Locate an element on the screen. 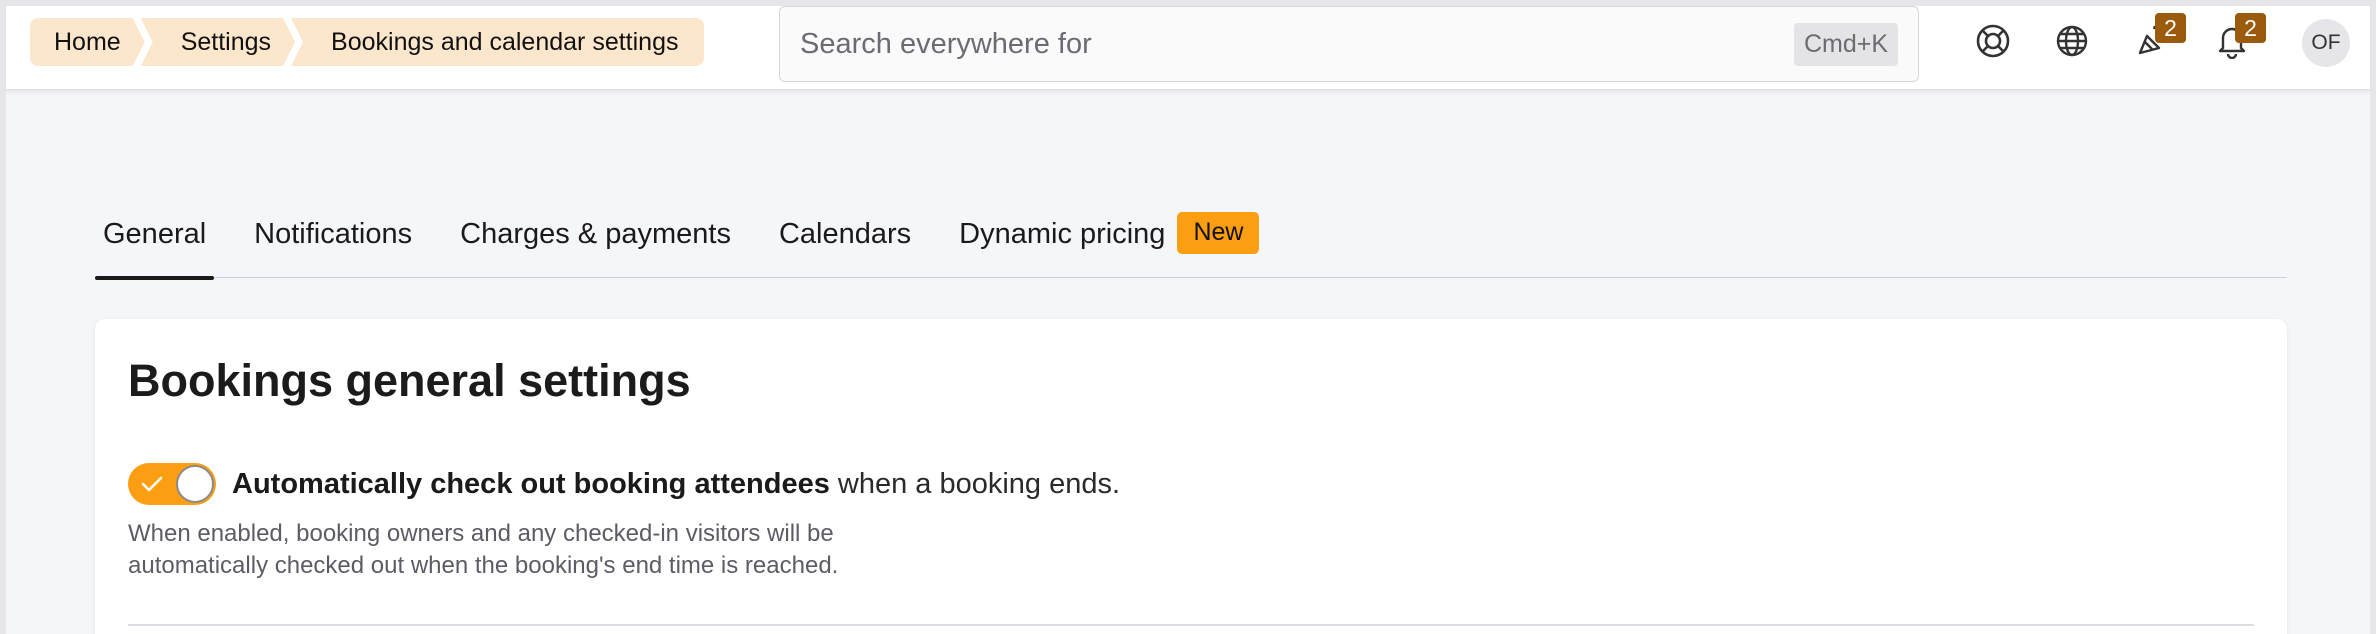  tab-general: General is located at coordinates (155, 236).